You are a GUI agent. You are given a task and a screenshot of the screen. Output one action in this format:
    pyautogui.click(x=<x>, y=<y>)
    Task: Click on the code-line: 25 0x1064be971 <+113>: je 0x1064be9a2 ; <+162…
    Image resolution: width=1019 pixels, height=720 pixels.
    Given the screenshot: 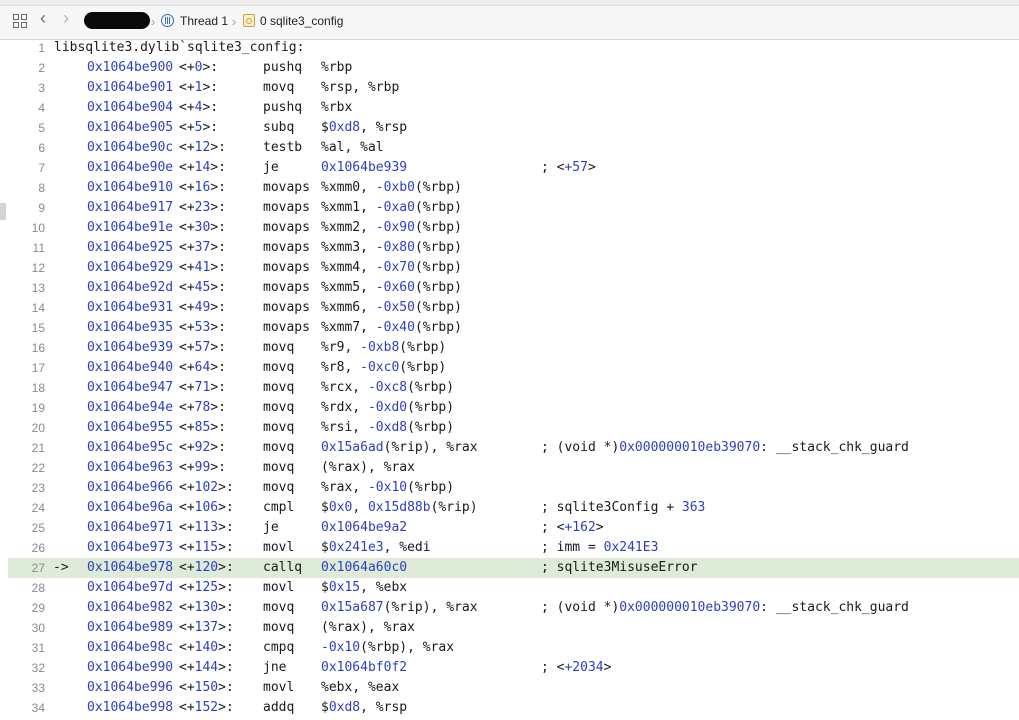 What is the action you would take?
    pyautogui.click(x=509, y=528)
    